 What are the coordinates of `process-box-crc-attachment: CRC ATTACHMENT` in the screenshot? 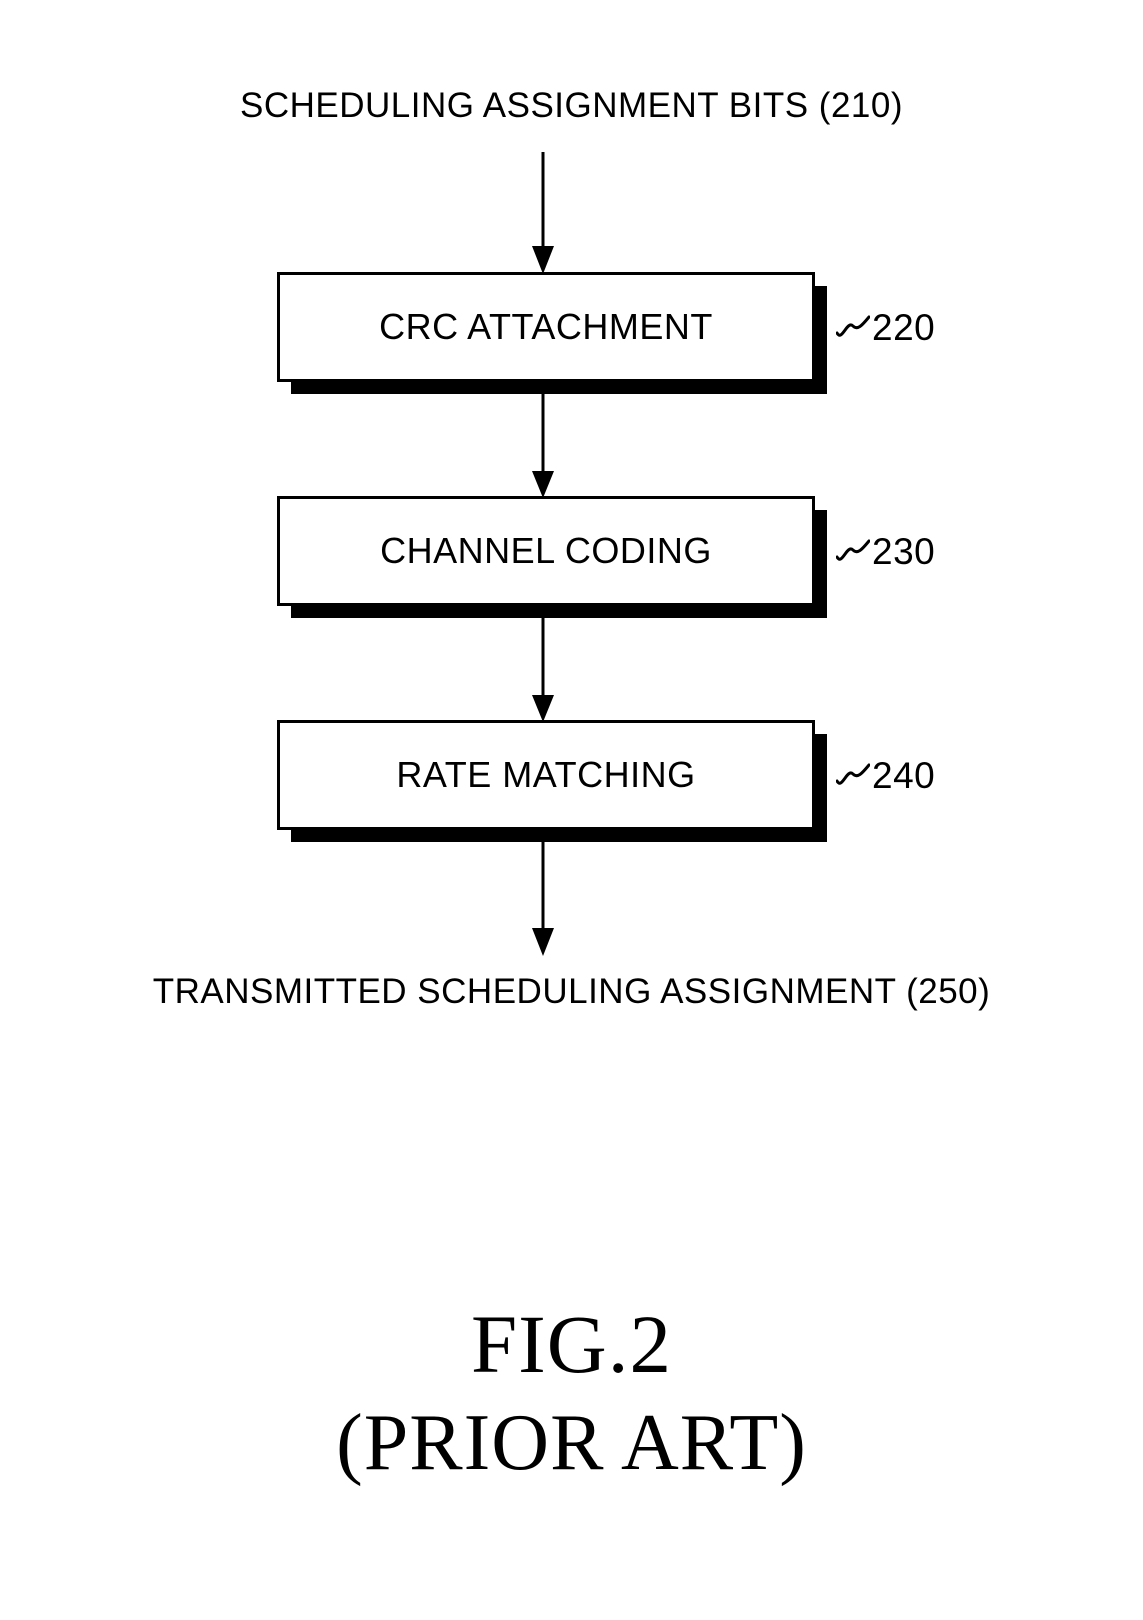 It's located at (546, 327).